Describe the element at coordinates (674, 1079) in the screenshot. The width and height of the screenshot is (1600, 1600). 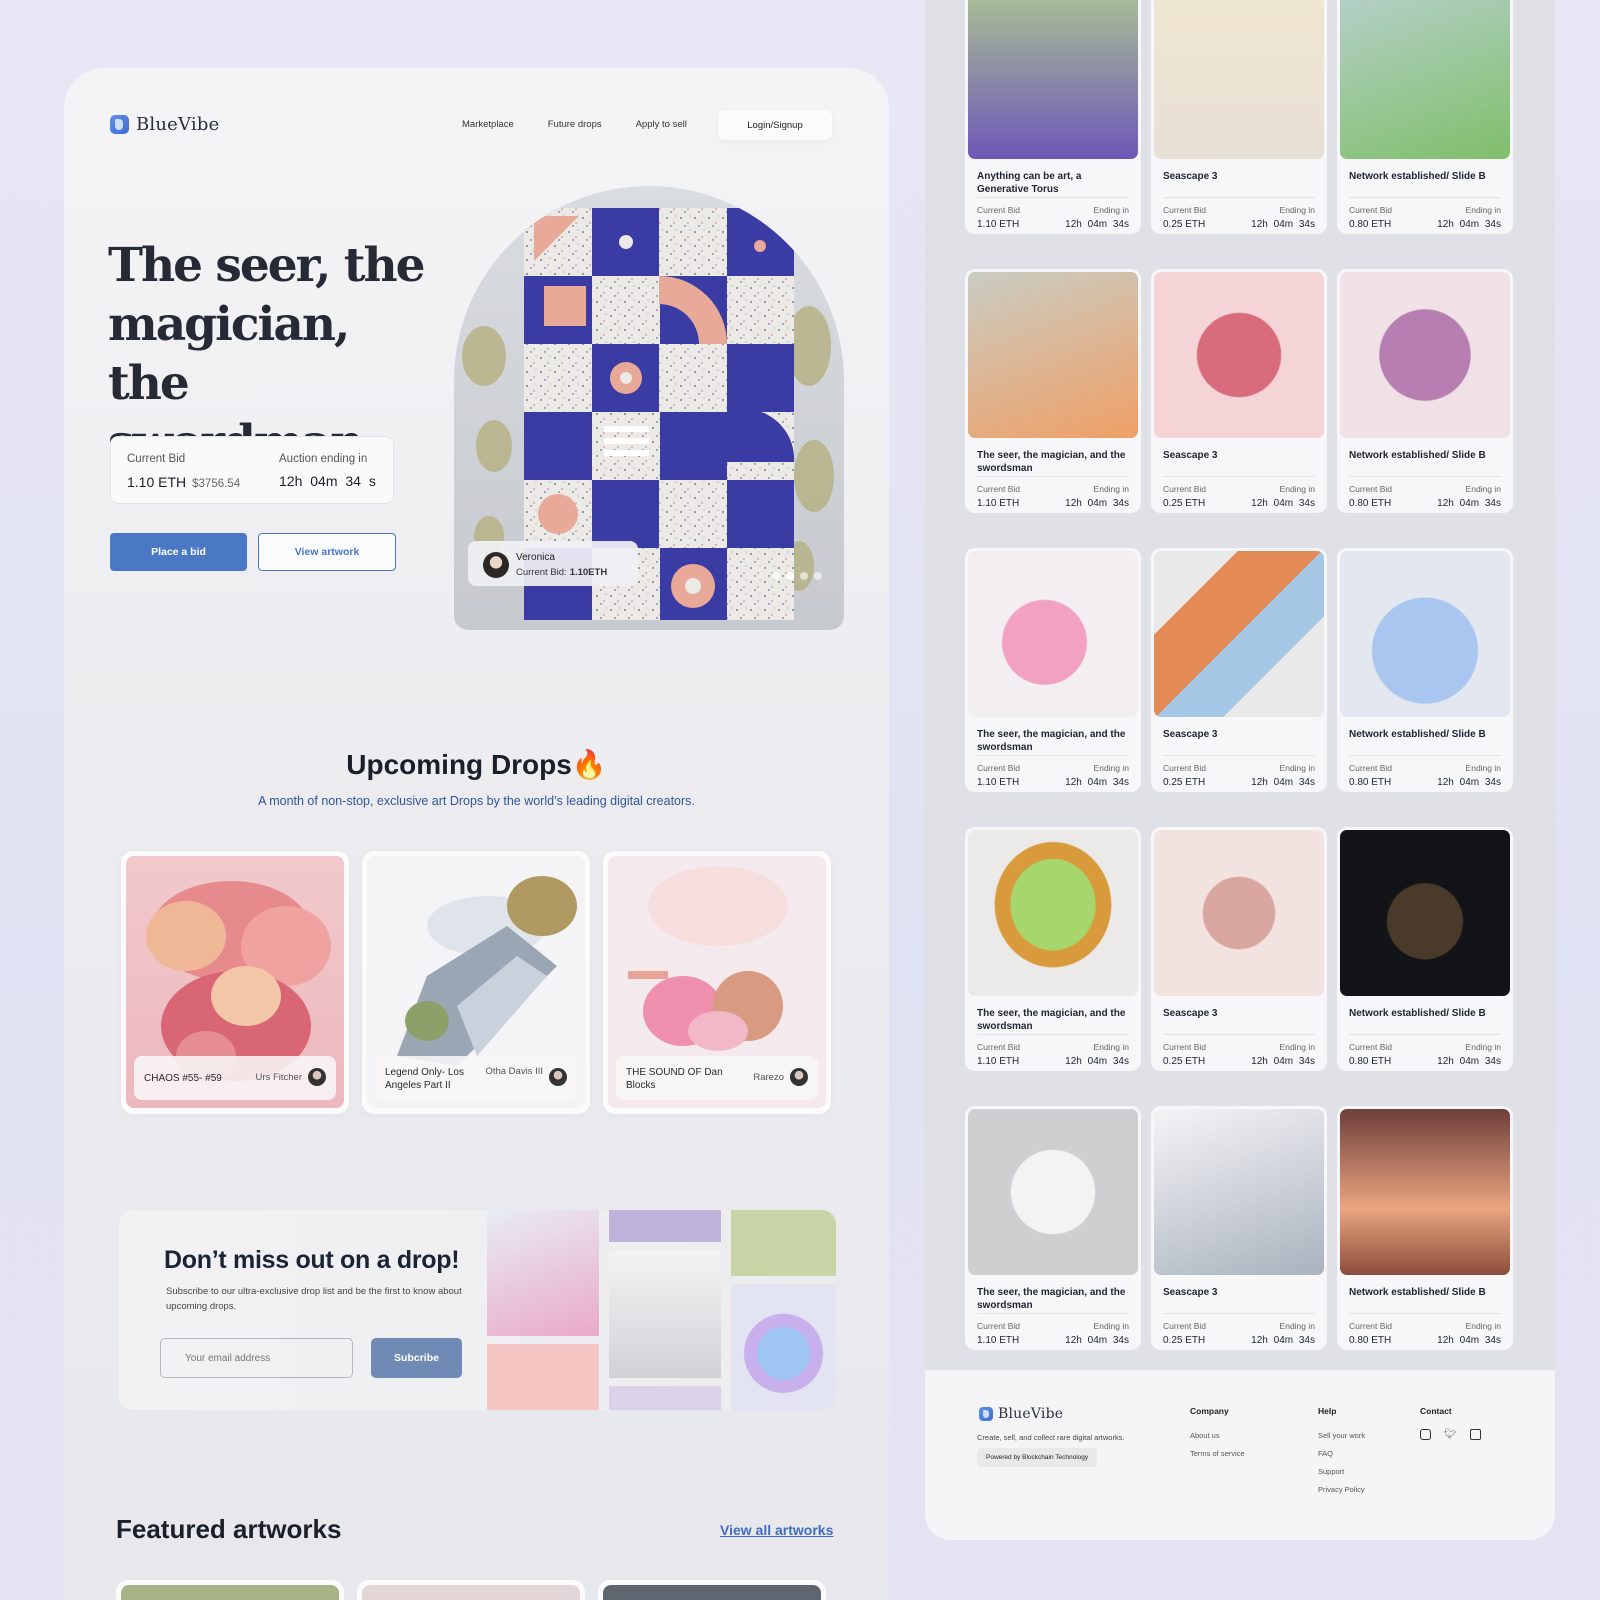
I see `drop-title: THE SOUND OF Dan Blocks` at that location.